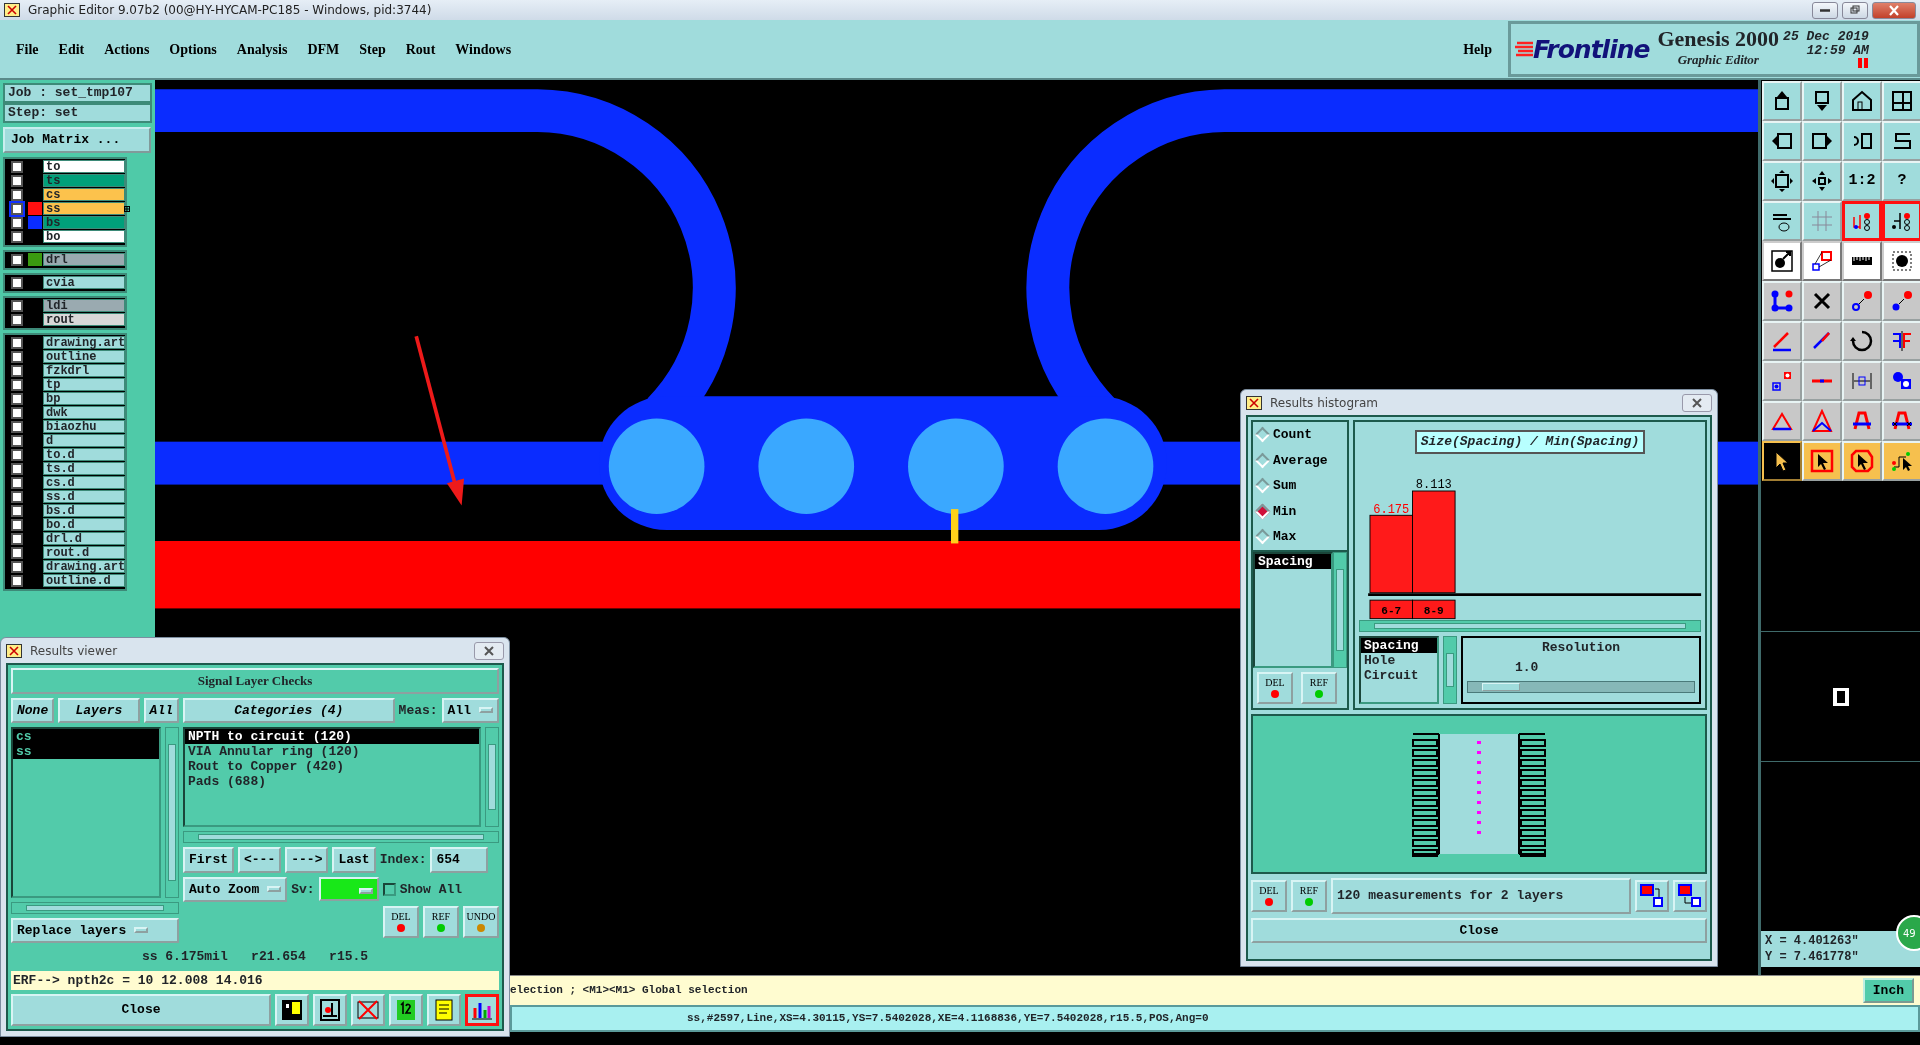  What do you see at coordinates (84, 440) in the screenshot?
I see `layer-name: d` at bounding box center [84, 440].